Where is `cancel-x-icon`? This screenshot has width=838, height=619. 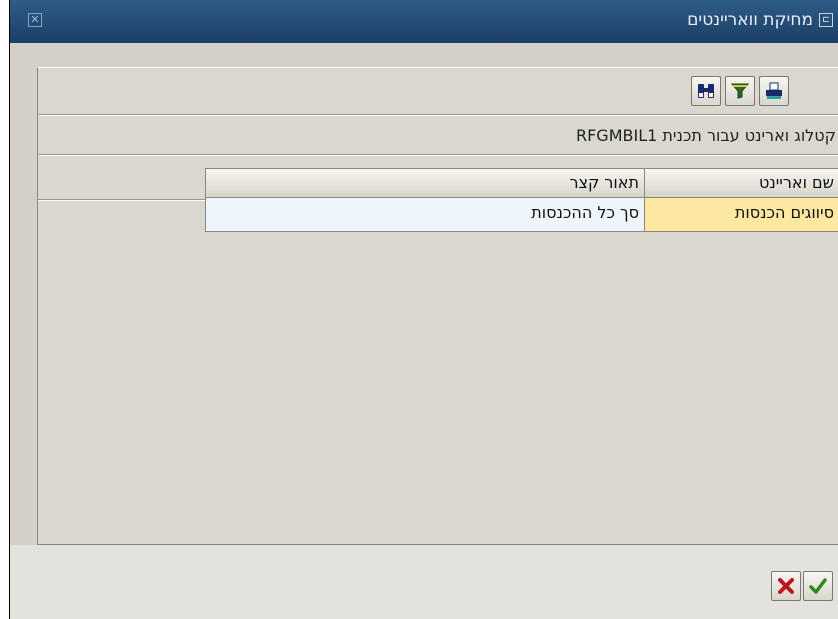
cancel-x-icon is located at coordinates (786, 586).